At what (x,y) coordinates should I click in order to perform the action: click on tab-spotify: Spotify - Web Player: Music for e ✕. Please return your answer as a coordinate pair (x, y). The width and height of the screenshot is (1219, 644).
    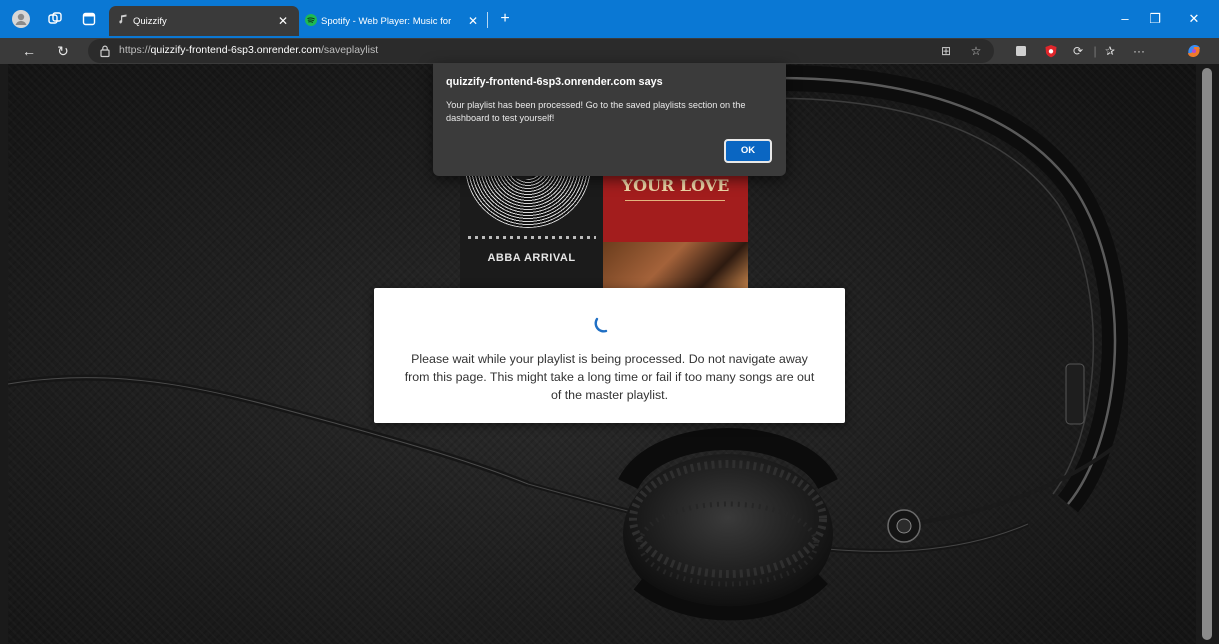
    Looking at the image, I should click on (393, 21).